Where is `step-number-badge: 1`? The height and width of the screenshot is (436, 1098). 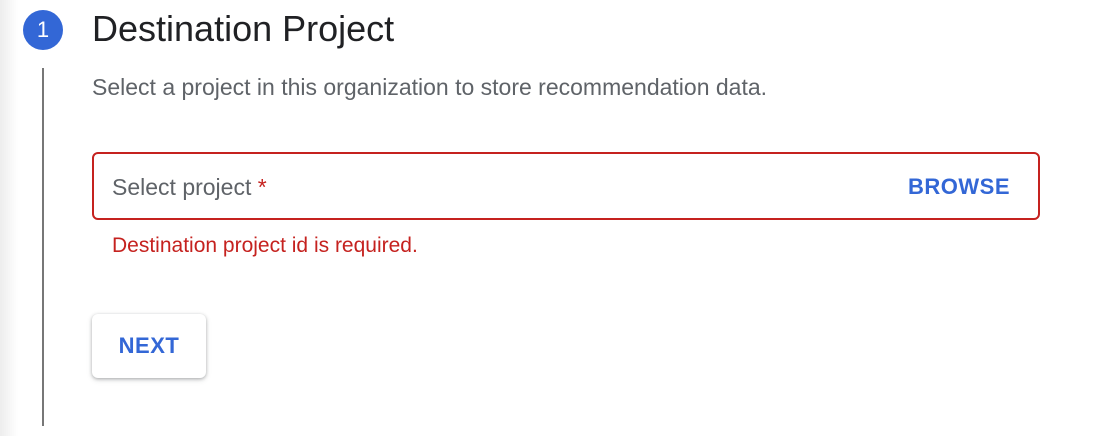 step-number-badge: 1 is located at coordinates (43, 30).